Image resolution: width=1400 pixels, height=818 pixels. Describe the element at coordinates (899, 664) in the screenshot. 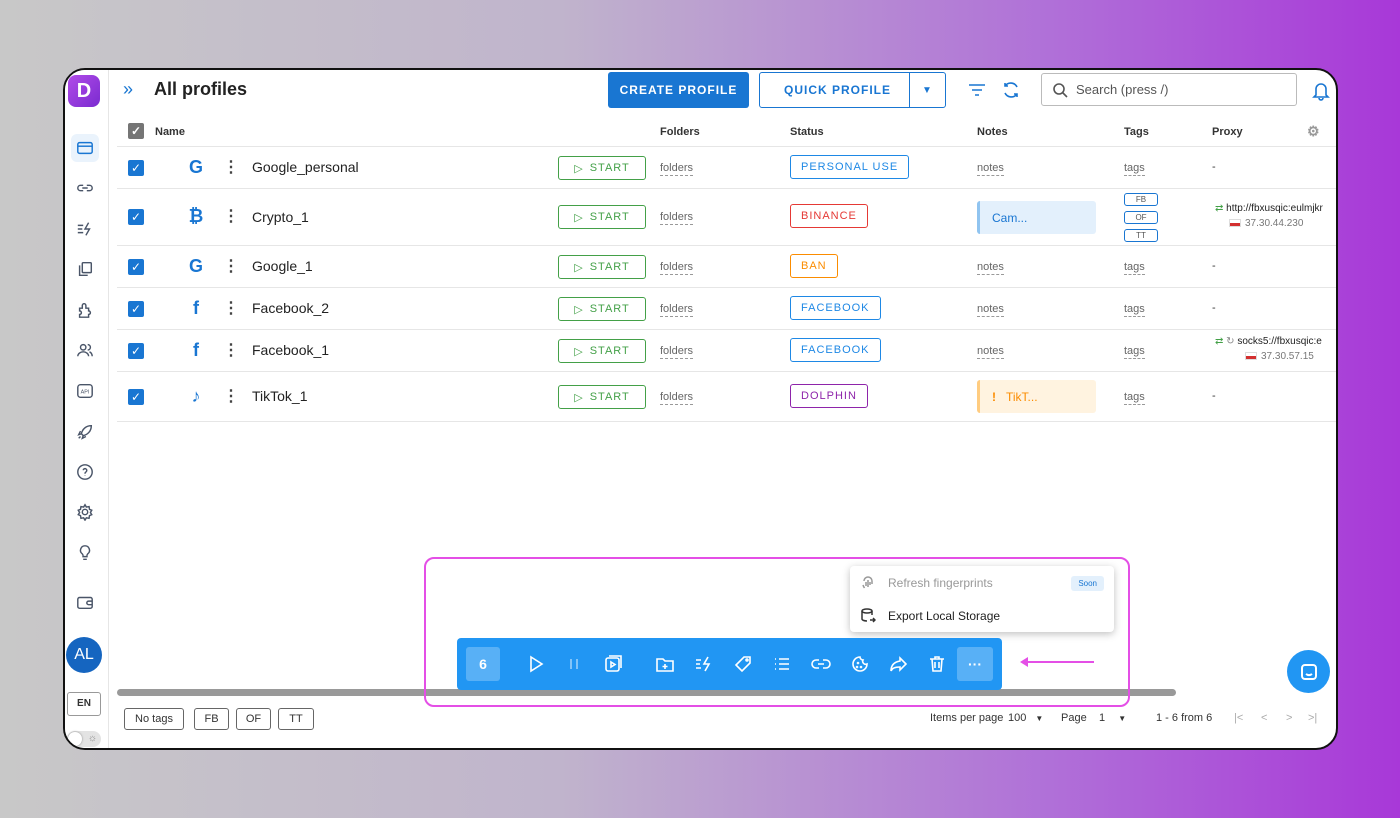

I see `share-icon` at that location.